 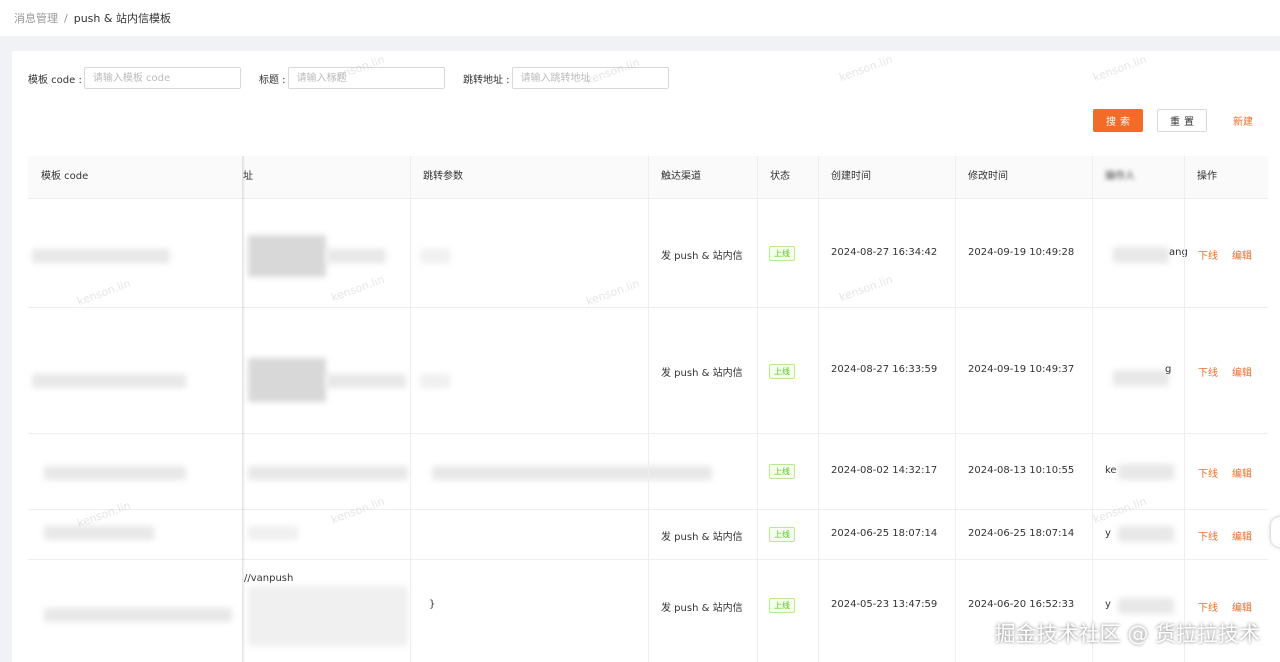 What do you see at coordinates (1120, 176) in the screenshot?
I see `column-header-operator: 操作人` at bounding box center [1120, 176].